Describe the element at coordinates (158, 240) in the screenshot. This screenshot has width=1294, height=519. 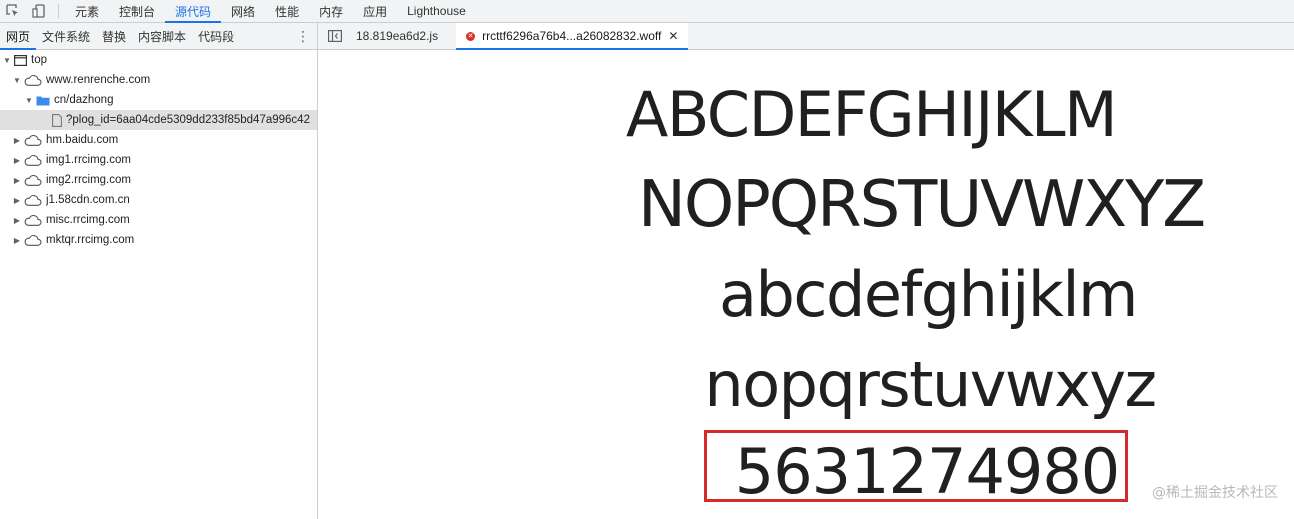
I see `tree-item-domain: ▶ mktqr.rrcimg.com` at that location.